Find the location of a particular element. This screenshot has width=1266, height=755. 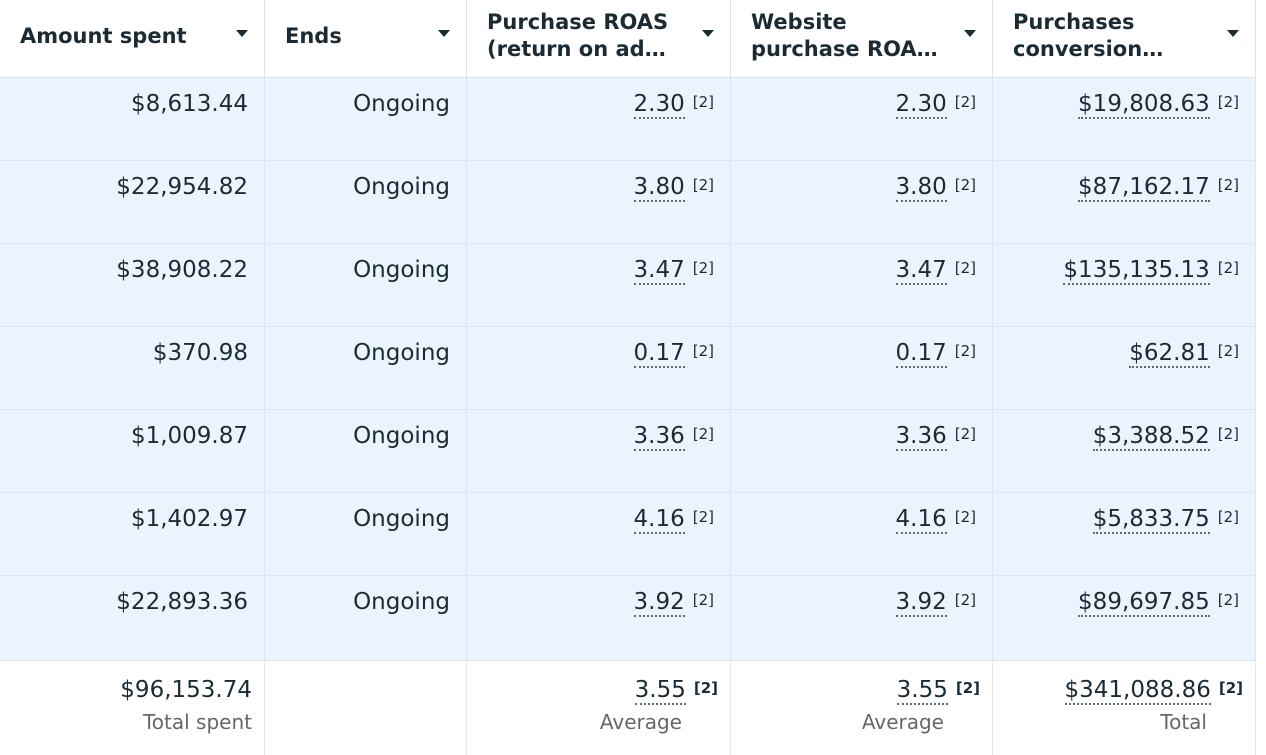

column-label: Ends is located at coordinates (313, 36).